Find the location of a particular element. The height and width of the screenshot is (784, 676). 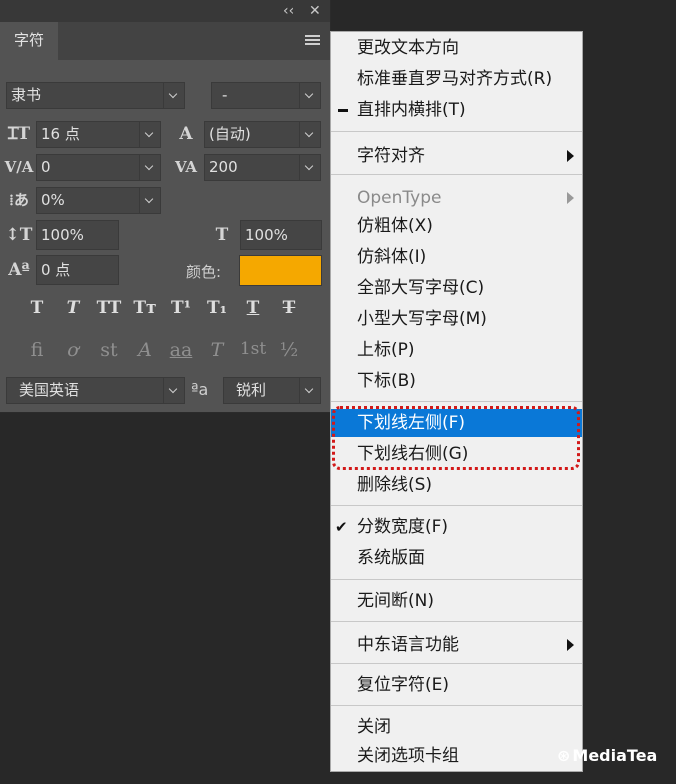

titling-alternates-button: T is located at coordinates (217, 350).